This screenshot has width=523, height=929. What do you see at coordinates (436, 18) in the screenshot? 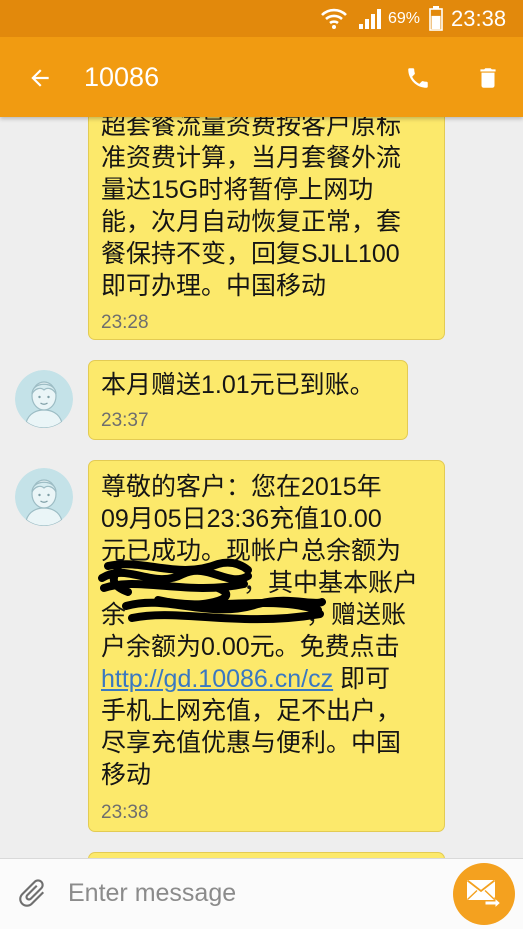
I see `battery-icon` at bounding box center [436, 18].